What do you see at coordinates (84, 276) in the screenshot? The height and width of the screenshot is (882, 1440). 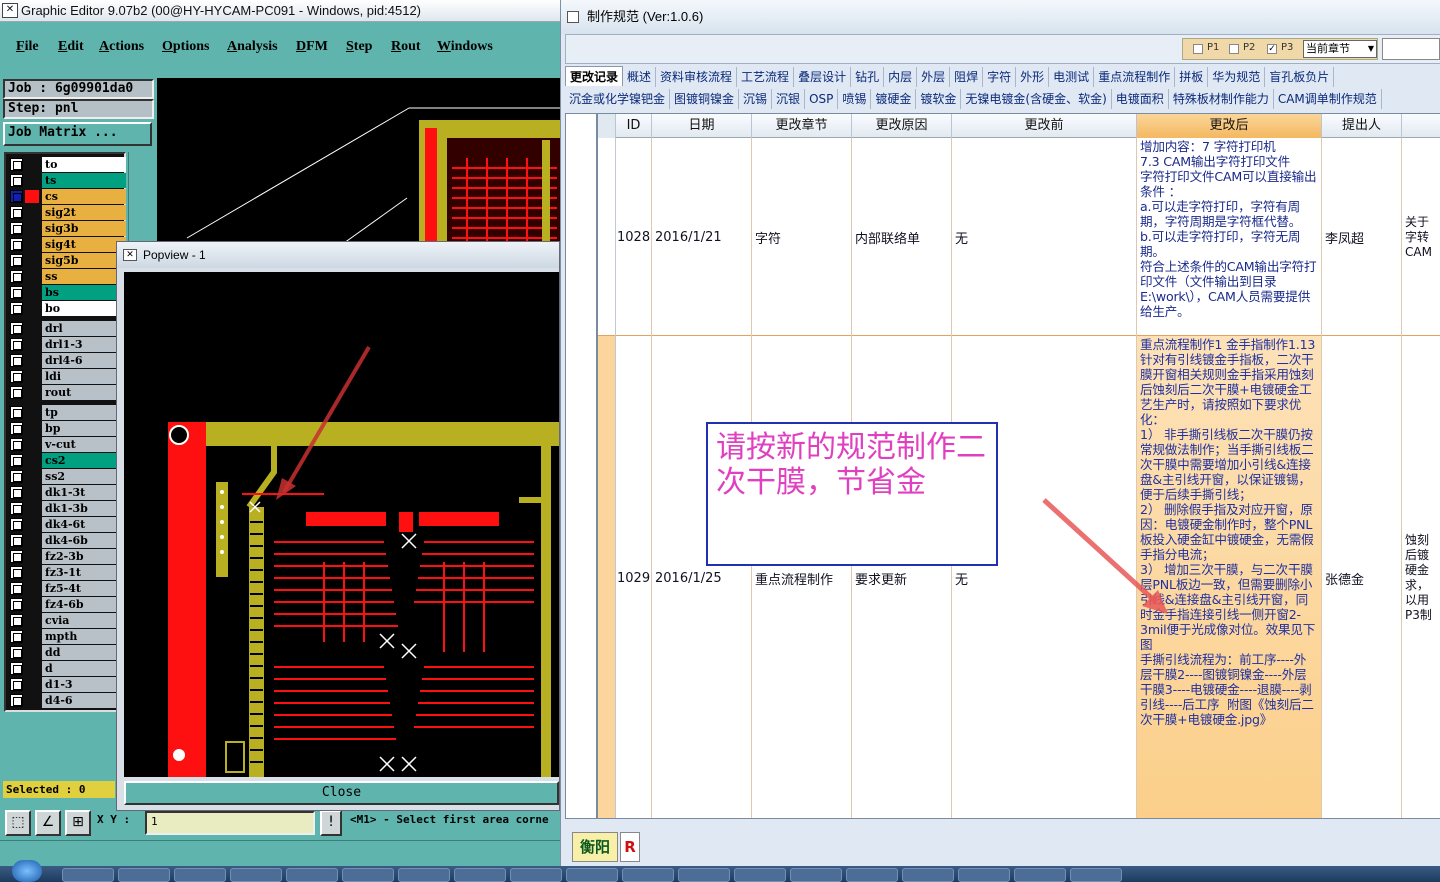 I see `layer-name: ss` at bounding box center [84, 276].